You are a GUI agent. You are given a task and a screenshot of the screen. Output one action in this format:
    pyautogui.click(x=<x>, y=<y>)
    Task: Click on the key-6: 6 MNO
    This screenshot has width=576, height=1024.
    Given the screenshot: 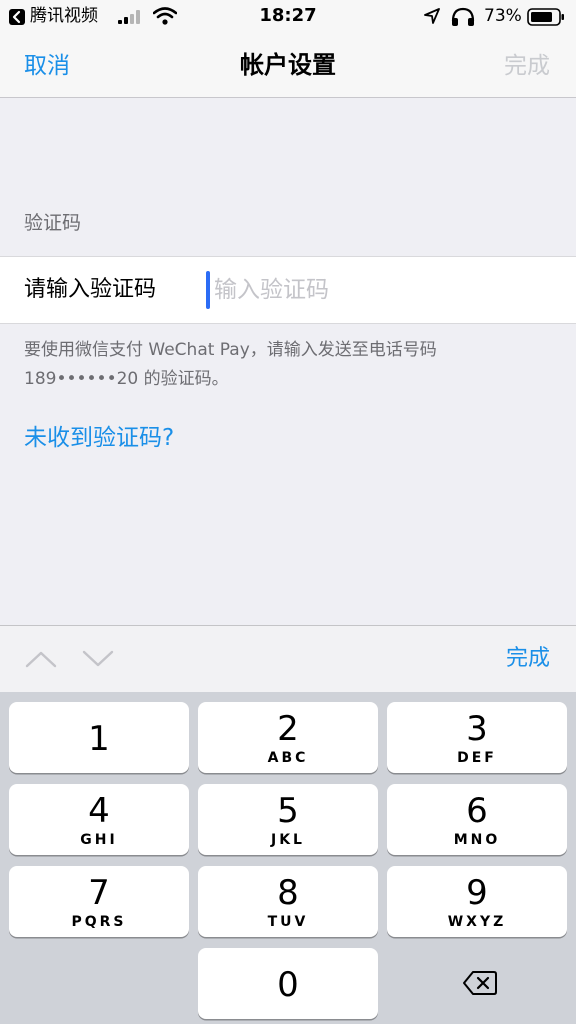 What is the action you would take?
    pyautogui.click(x=477, y=819)
    